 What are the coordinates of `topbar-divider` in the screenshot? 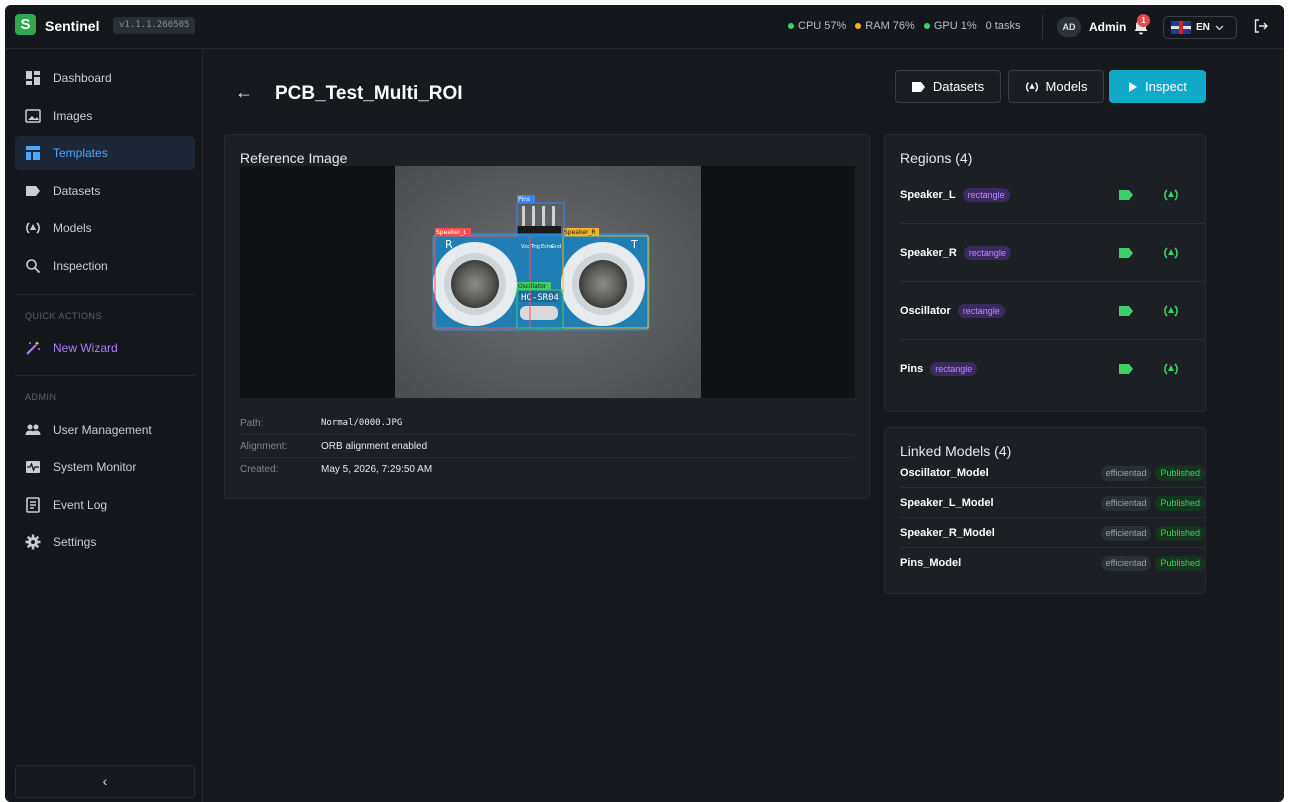 It's located at (1042, 27).